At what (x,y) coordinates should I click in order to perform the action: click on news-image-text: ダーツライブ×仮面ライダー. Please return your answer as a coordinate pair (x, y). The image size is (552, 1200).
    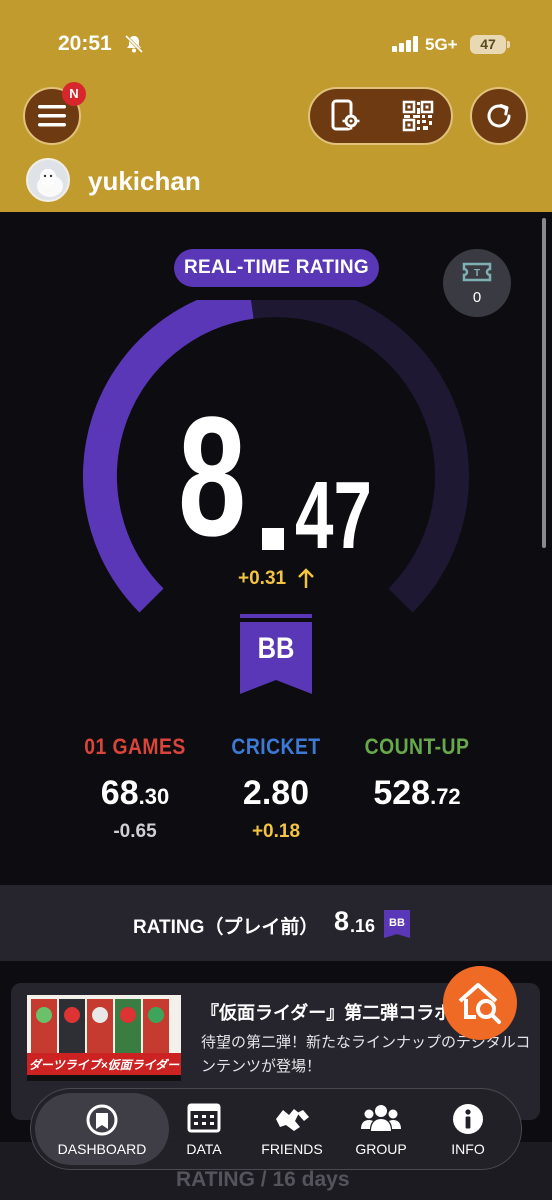
    Looking at the image, I should click on (104, 1065).